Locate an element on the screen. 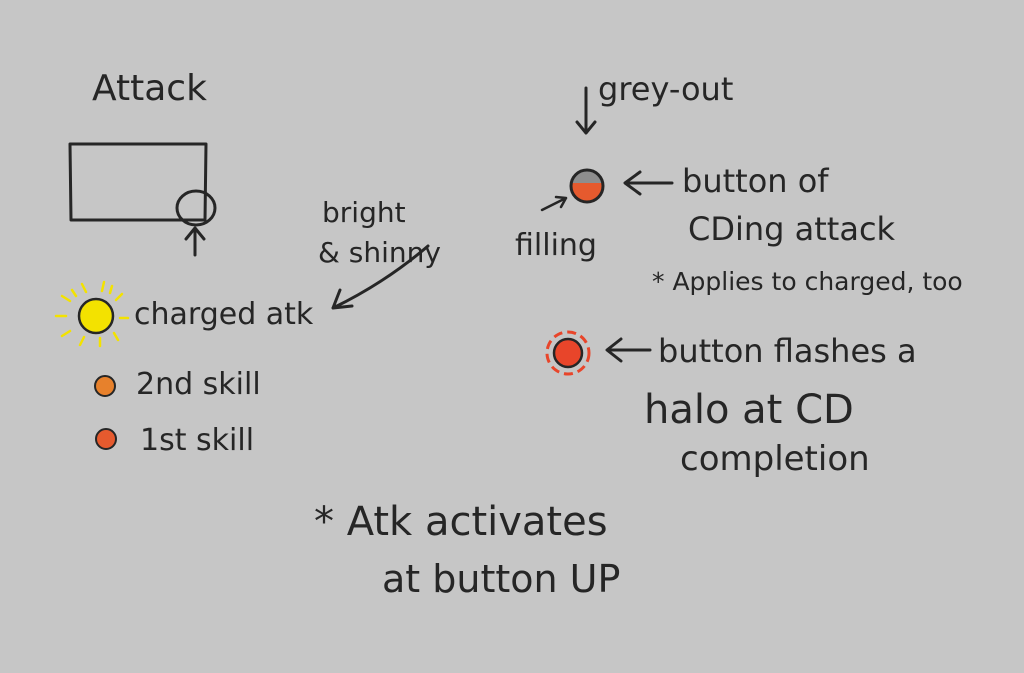  footer-note-line1: * Atk activates is located at coordinates (461, 522).